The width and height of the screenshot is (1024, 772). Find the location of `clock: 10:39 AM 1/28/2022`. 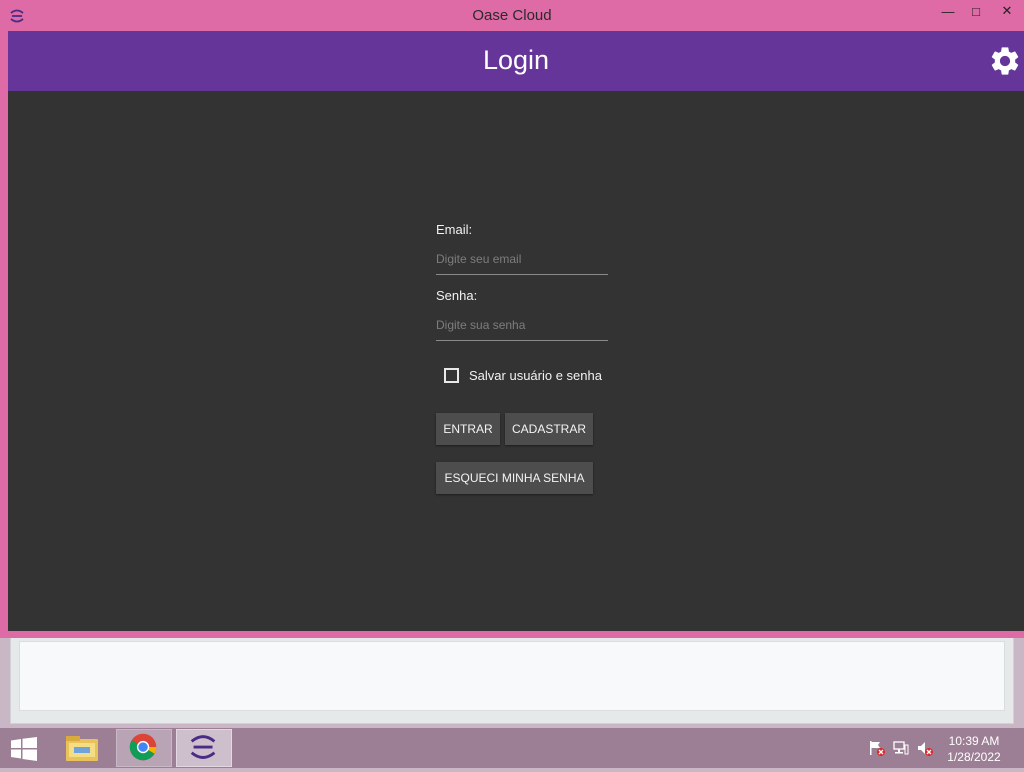

clock: 10:39 AM 1/28/2022 is located at coordinates (974, 749).